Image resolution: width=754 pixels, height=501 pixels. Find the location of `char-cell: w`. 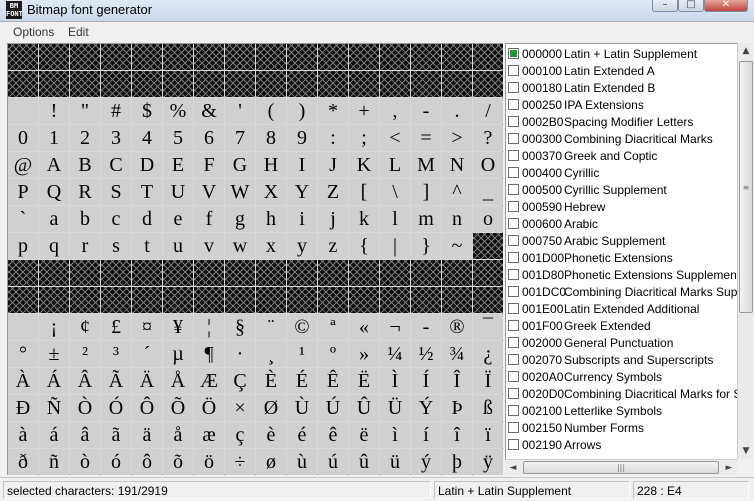

char-cell: w is located at coordinates (240, 246).